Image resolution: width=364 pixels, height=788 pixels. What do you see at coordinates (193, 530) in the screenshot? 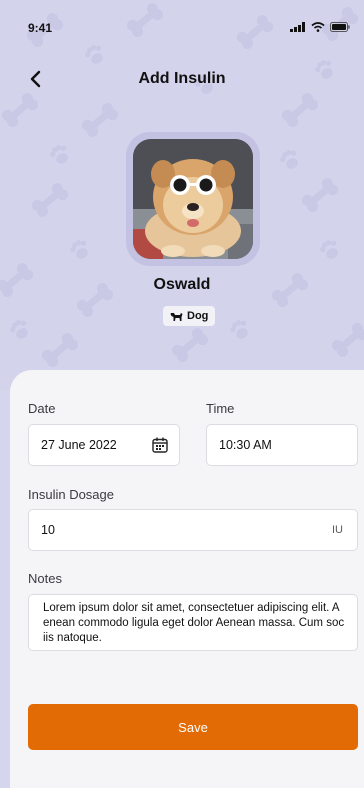
I see `dosage-field: 10 IU` at bounding box center [193, 530].